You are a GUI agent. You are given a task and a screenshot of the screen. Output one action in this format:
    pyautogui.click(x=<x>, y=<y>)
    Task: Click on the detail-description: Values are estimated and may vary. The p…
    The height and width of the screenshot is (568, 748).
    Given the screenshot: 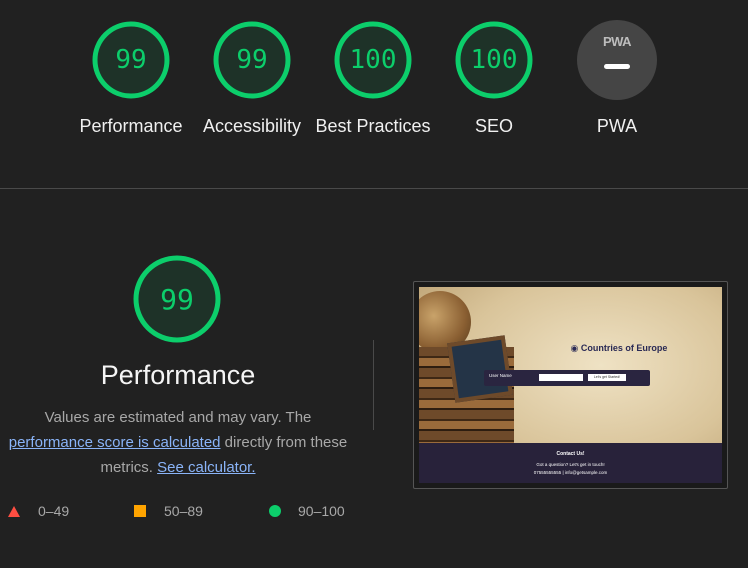 What is the action you would take?
    pyautogui.click(x=178, y=442)
    